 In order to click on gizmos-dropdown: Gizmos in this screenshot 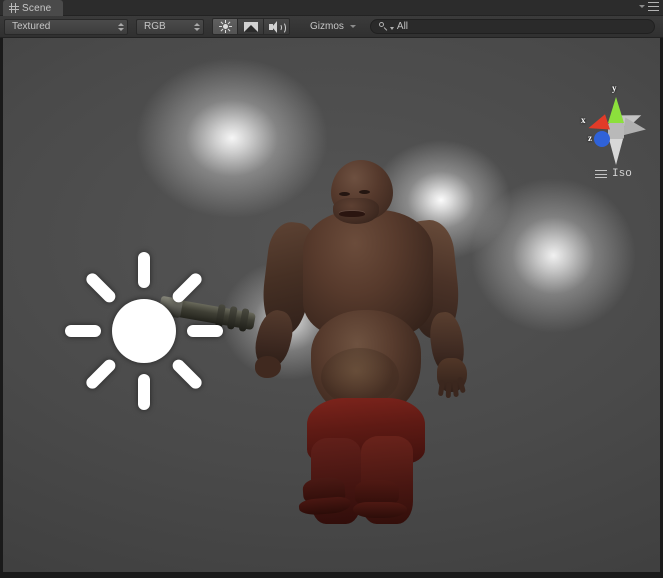, I will do `click(333, 27)`.